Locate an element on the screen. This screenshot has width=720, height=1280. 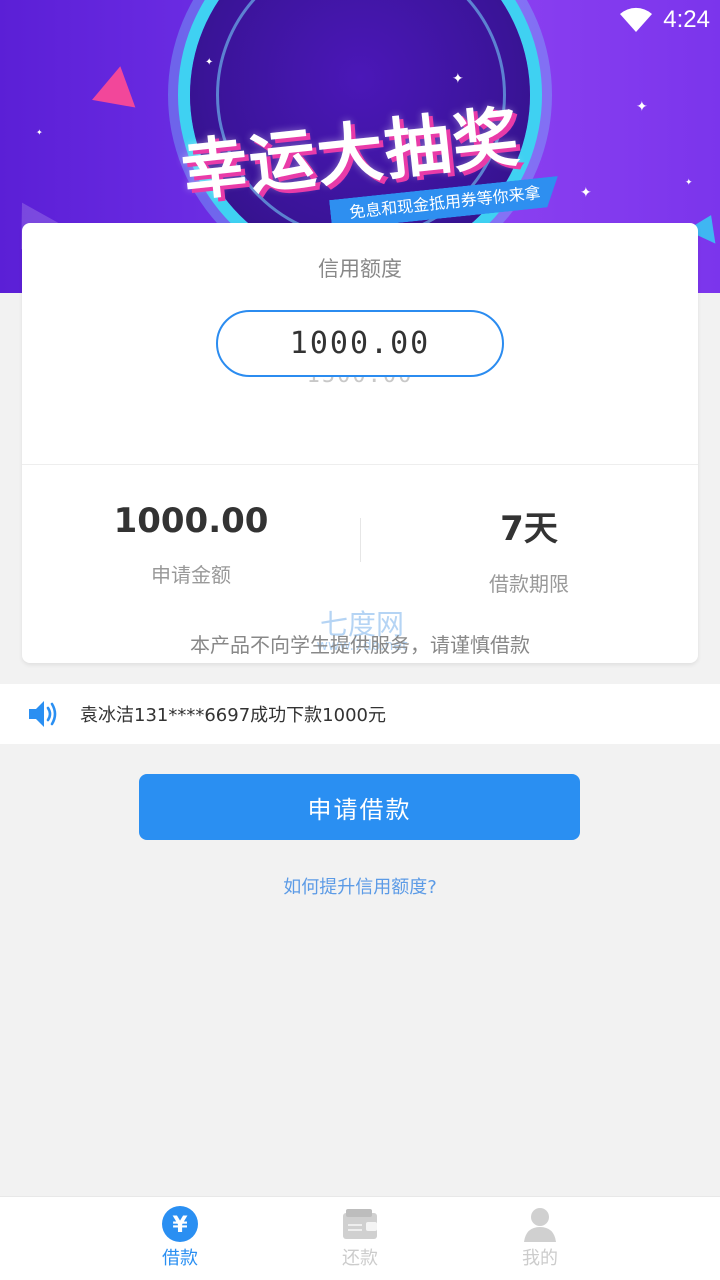
pink-triangle-decoration is located at coordinates (117, 85).